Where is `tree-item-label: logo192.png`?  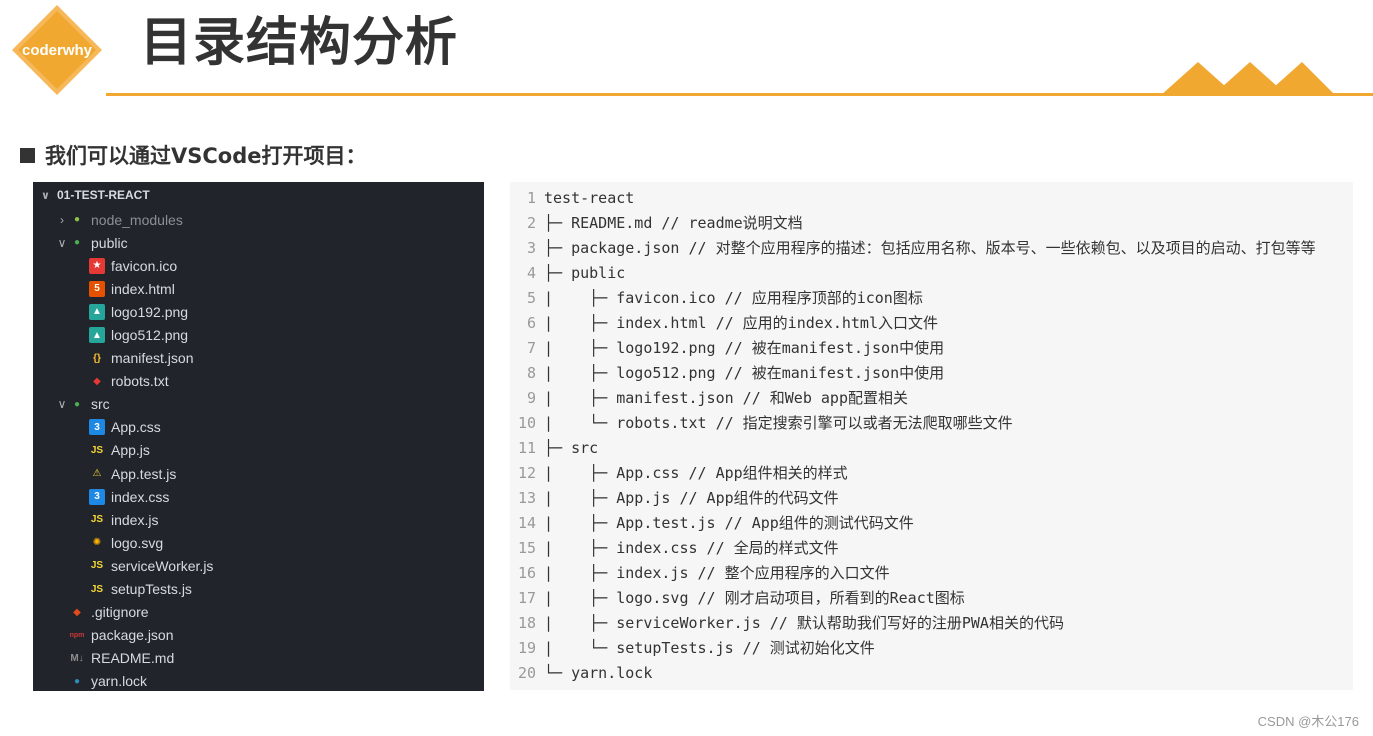 tree-item-label: logo192.png is located at coordinates (150, 311).